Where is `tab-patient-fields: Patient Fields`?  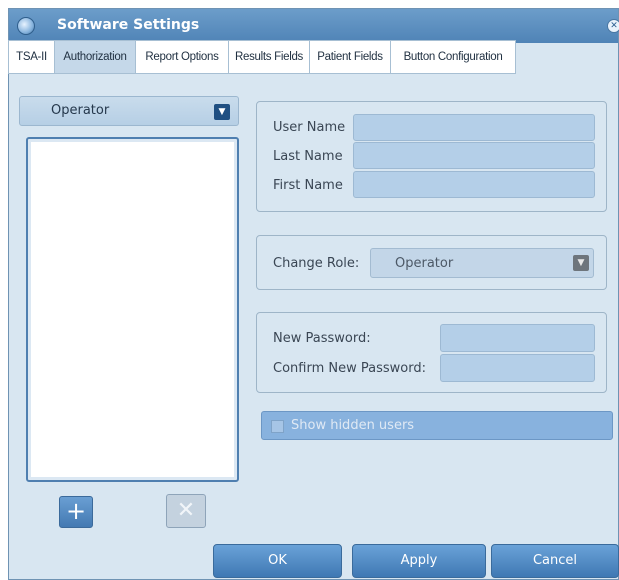 tab-patient-fields: Patient Fields is located at coordinates (350, 57).